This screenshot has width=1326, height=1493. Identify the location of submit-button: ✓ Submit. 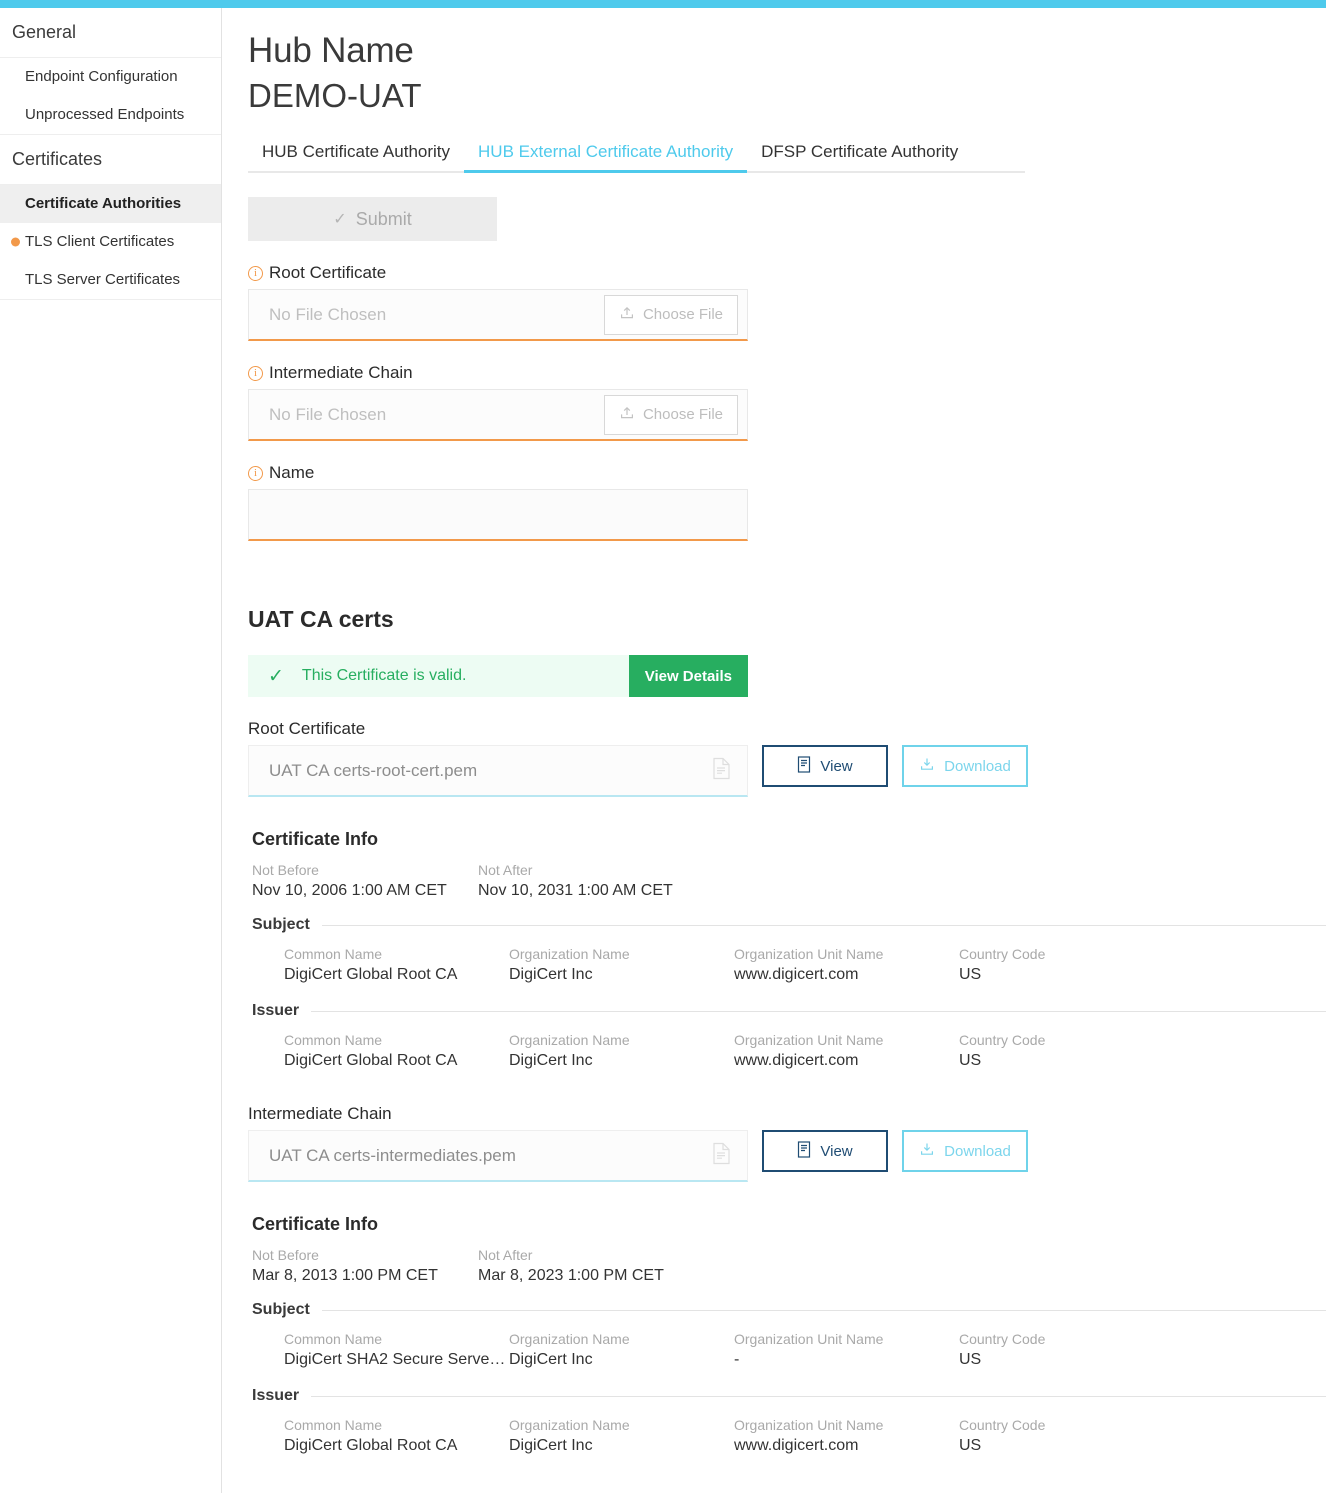
(372, 219).